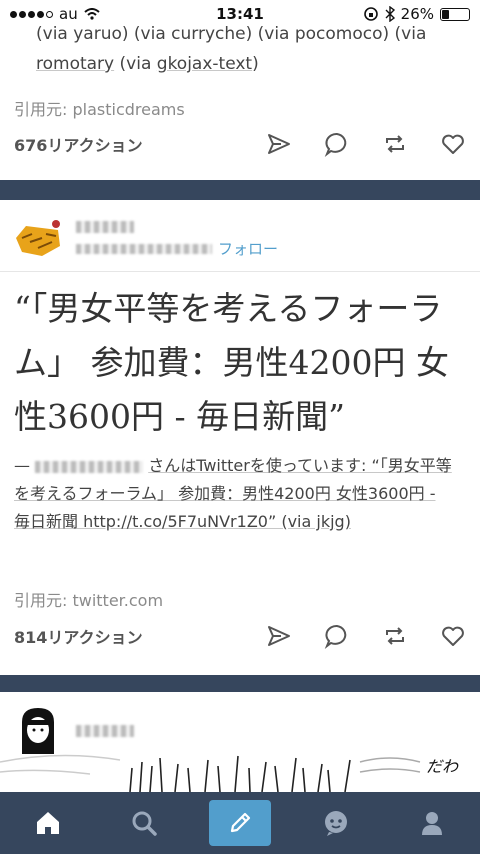 The height and width of the screenshot is (854, 480). I want to click on reblog-trail-text: (via, so click(135, 64).